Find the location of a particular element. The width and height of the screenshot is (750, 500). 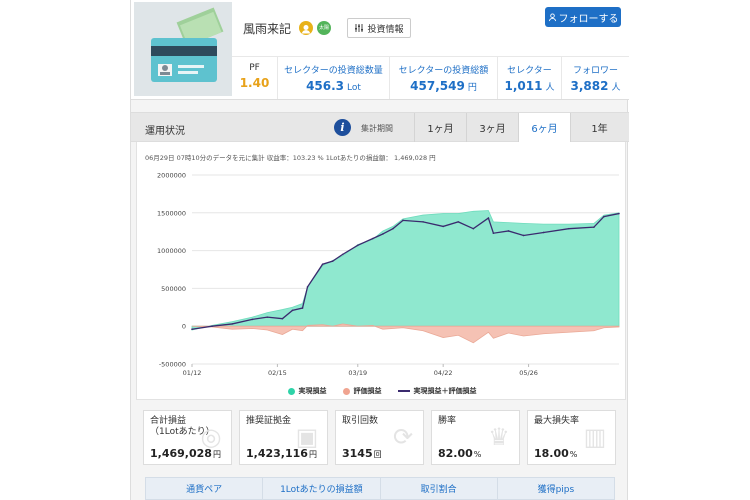

exchange-icon: ⟳ is located at coordinates (403, 437).